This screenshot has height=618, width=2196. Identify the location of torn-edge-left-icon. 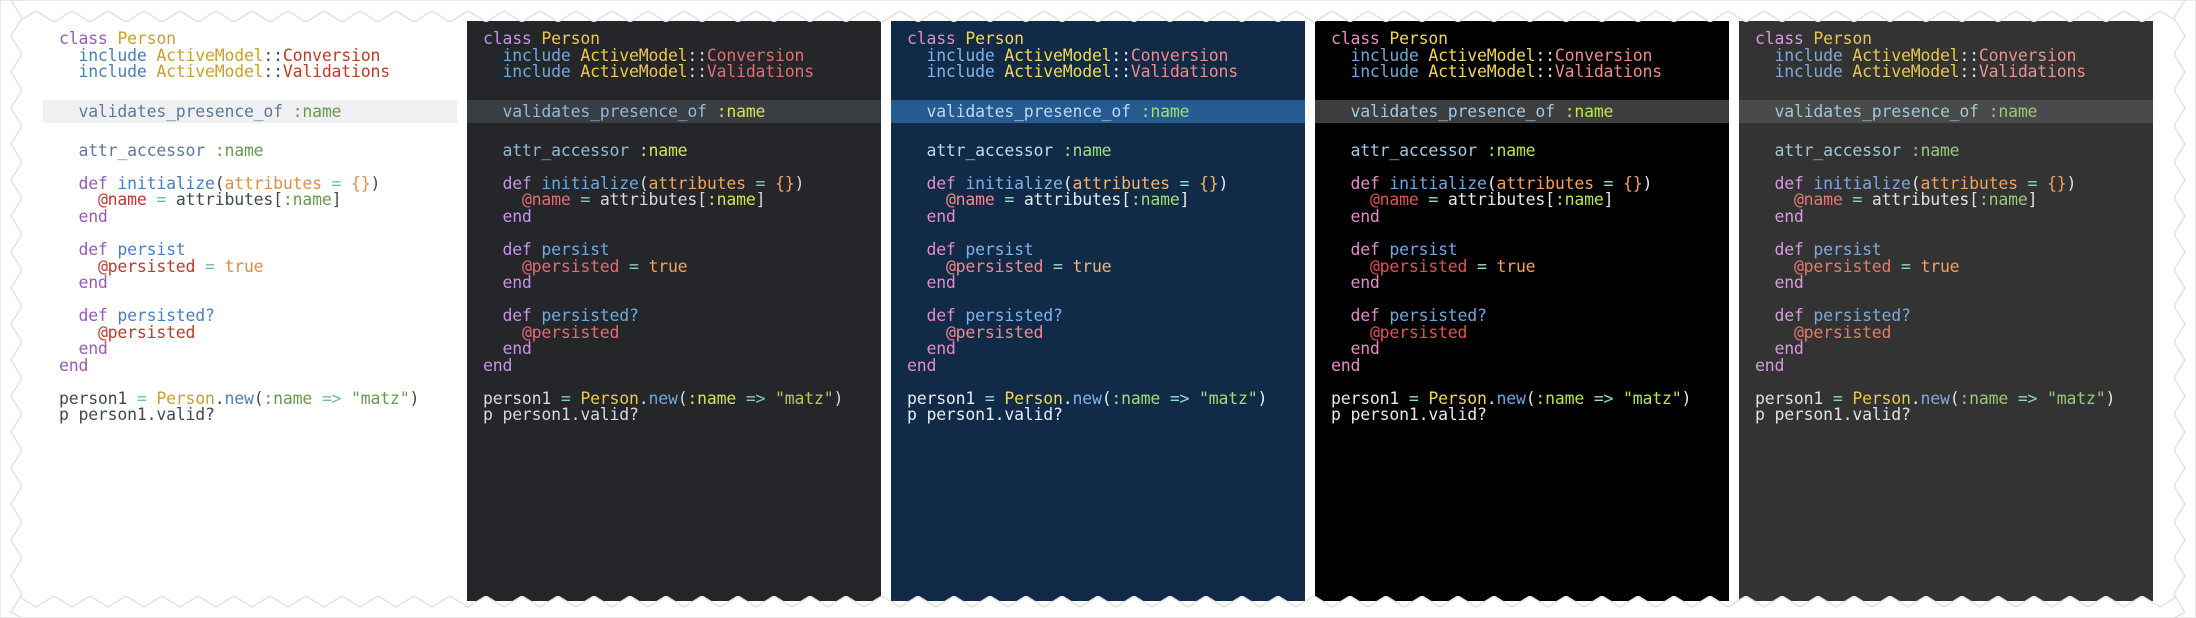
(11, 309).